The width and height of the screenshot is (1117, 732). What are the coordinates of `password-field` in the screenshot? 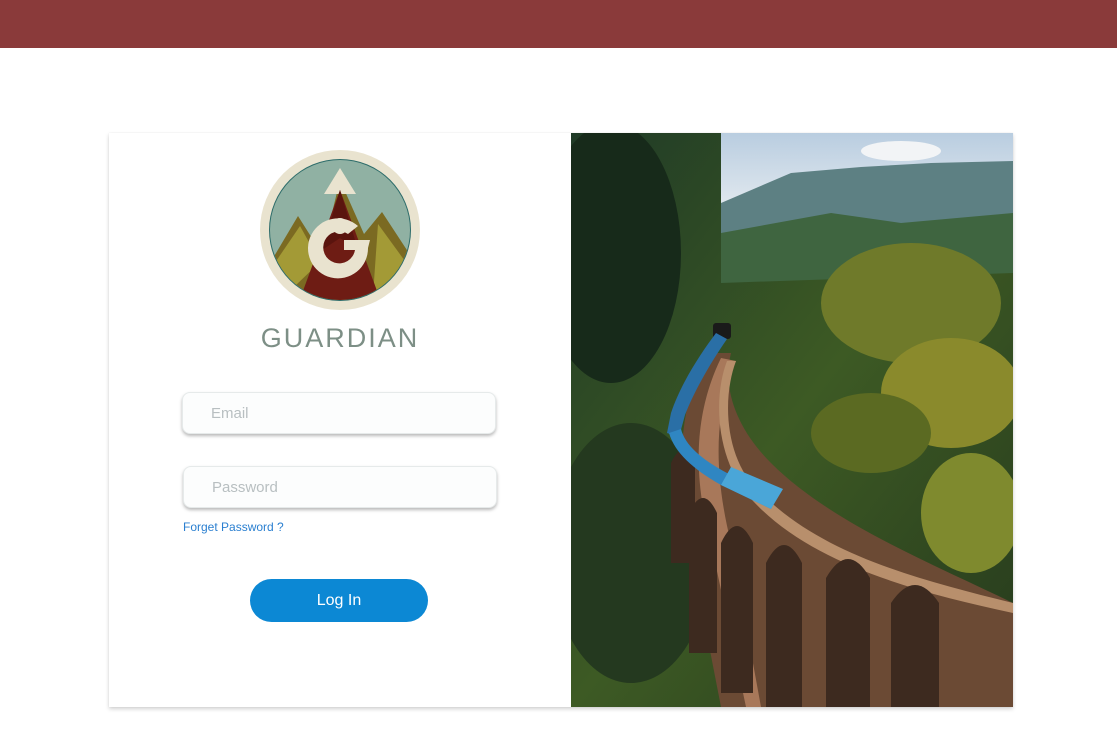 It's located at (340, 487).